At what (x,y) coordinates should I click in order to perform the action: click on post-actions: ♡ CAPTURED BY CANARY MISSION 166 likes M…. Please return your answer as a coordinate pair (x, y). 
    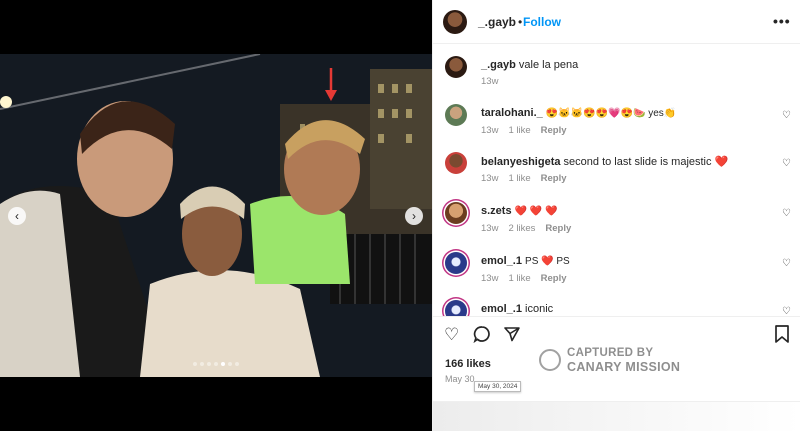
    Looking at the image, I should click on (616, 373).